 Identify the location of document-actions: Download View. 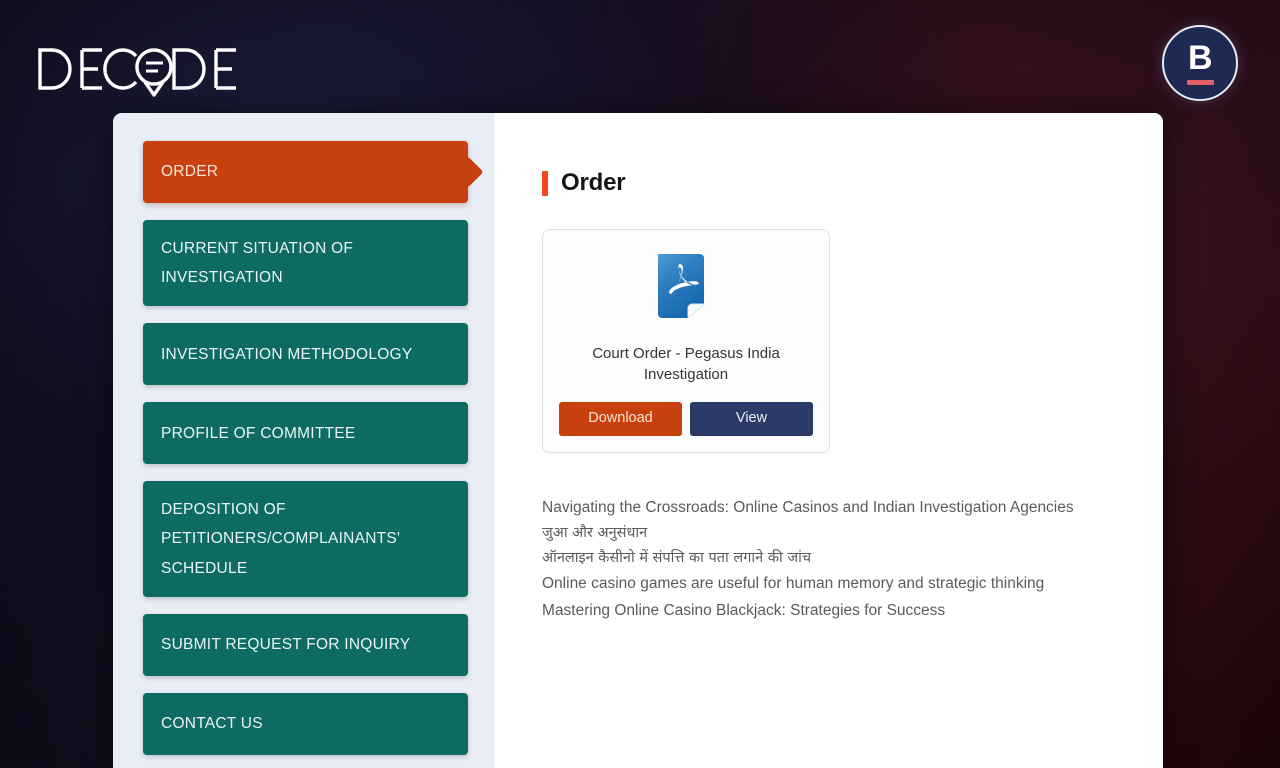
(686, 418).